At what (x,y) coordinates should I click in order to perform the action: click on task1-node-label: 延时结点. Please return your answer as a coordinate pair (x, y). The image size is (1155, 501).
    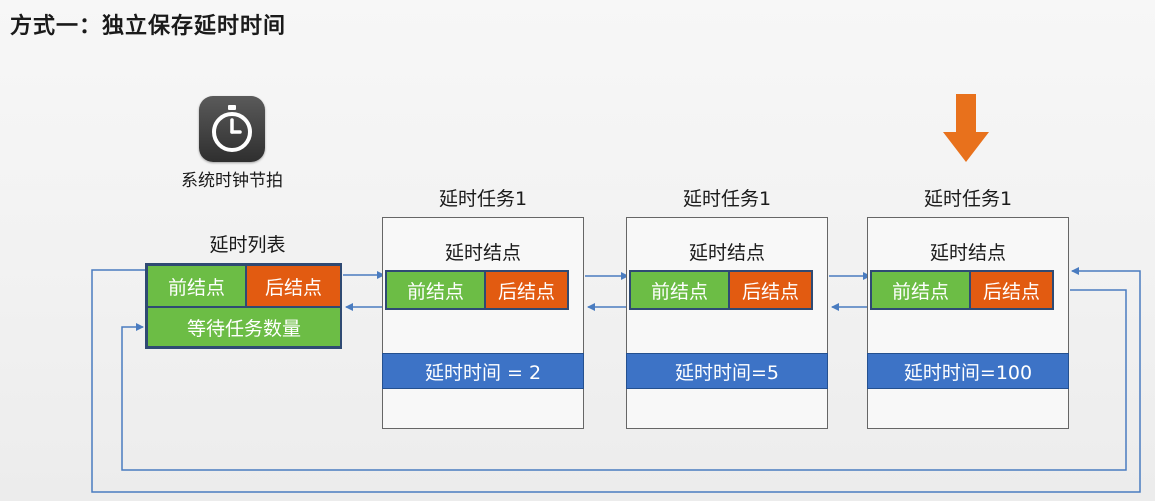
    Looking at the image, I should click on (482, 253).